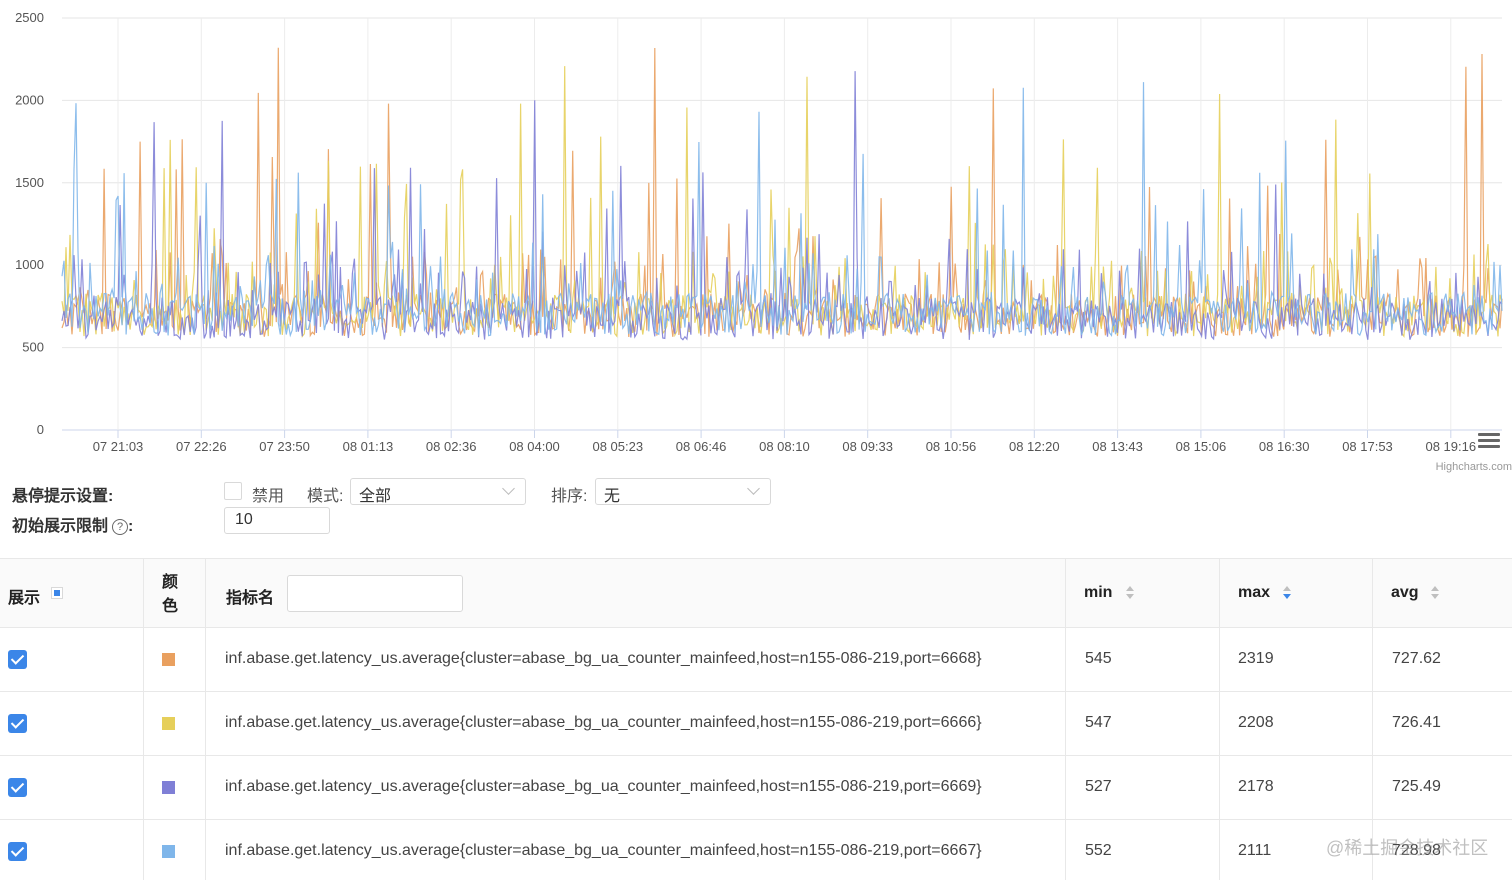 The height and width of the screenshot is (880, 1512). What do you see at coordinates (29, 99) in the screenshot?
I see `y-tick-label: 2000` at bounding box center [29, 99].